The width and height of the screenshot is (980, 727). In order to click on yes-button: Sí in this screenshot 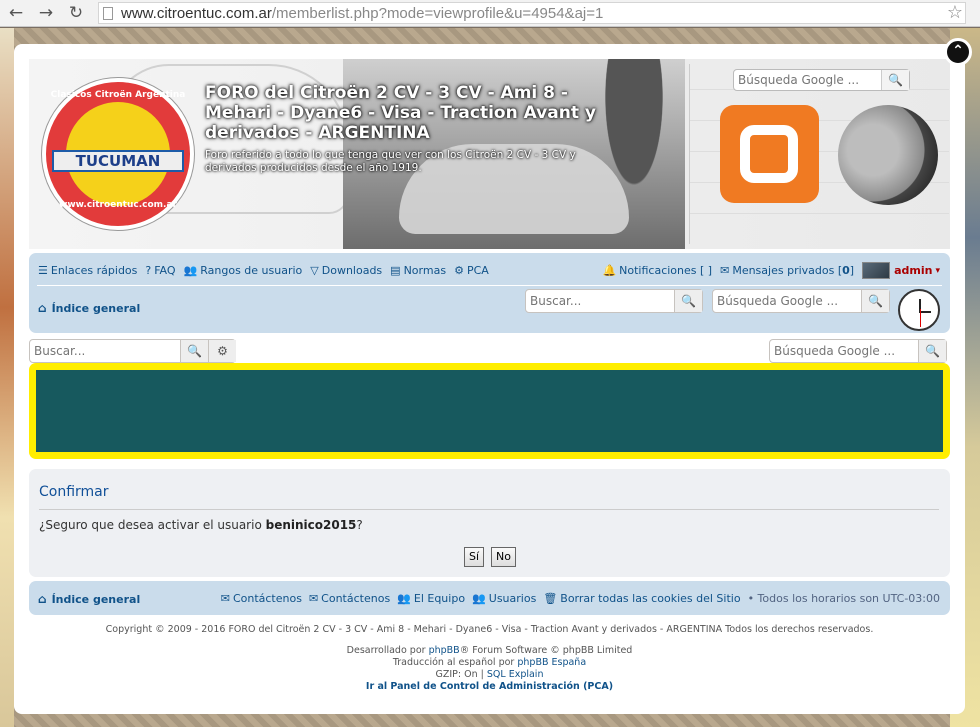, I will do `click(474, 557)`.